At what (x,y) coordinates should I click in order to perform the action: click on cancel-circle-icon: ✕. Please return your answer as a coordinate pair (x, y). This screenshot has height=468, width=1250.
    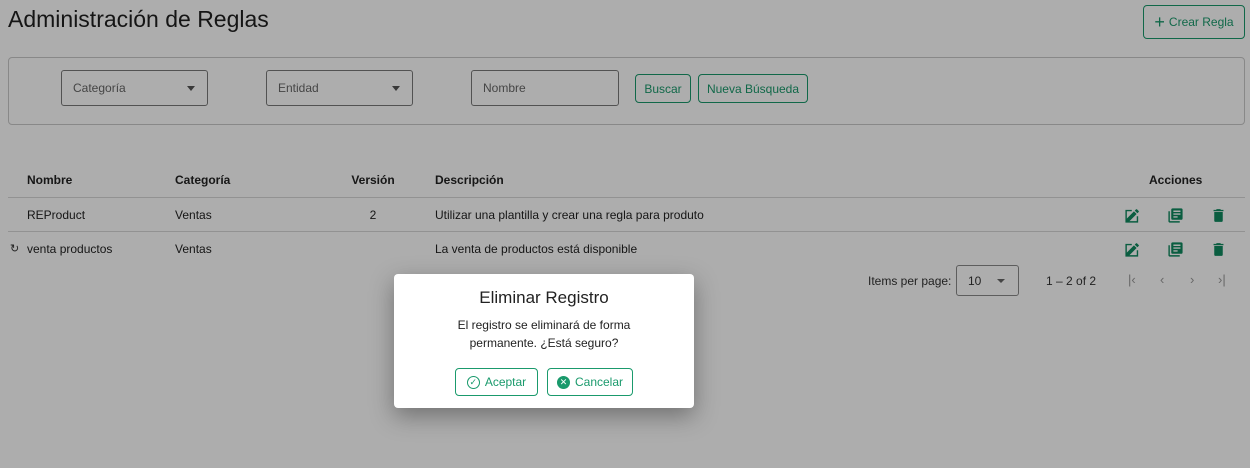
    Looking at the image, I should click on (563, 382).